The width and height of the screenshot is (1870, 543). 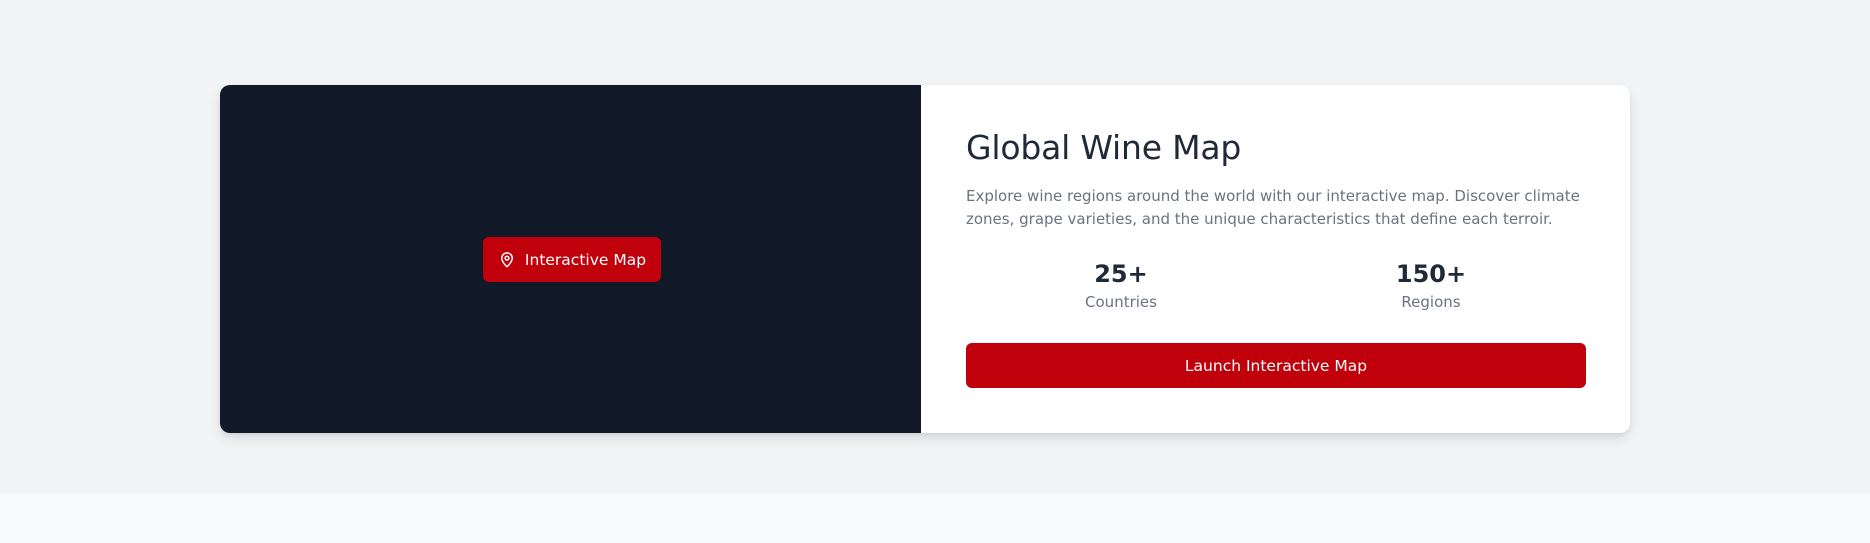 I want to click on interactive-map-badge-label: Interactive Map, so click(x=585, y=259).